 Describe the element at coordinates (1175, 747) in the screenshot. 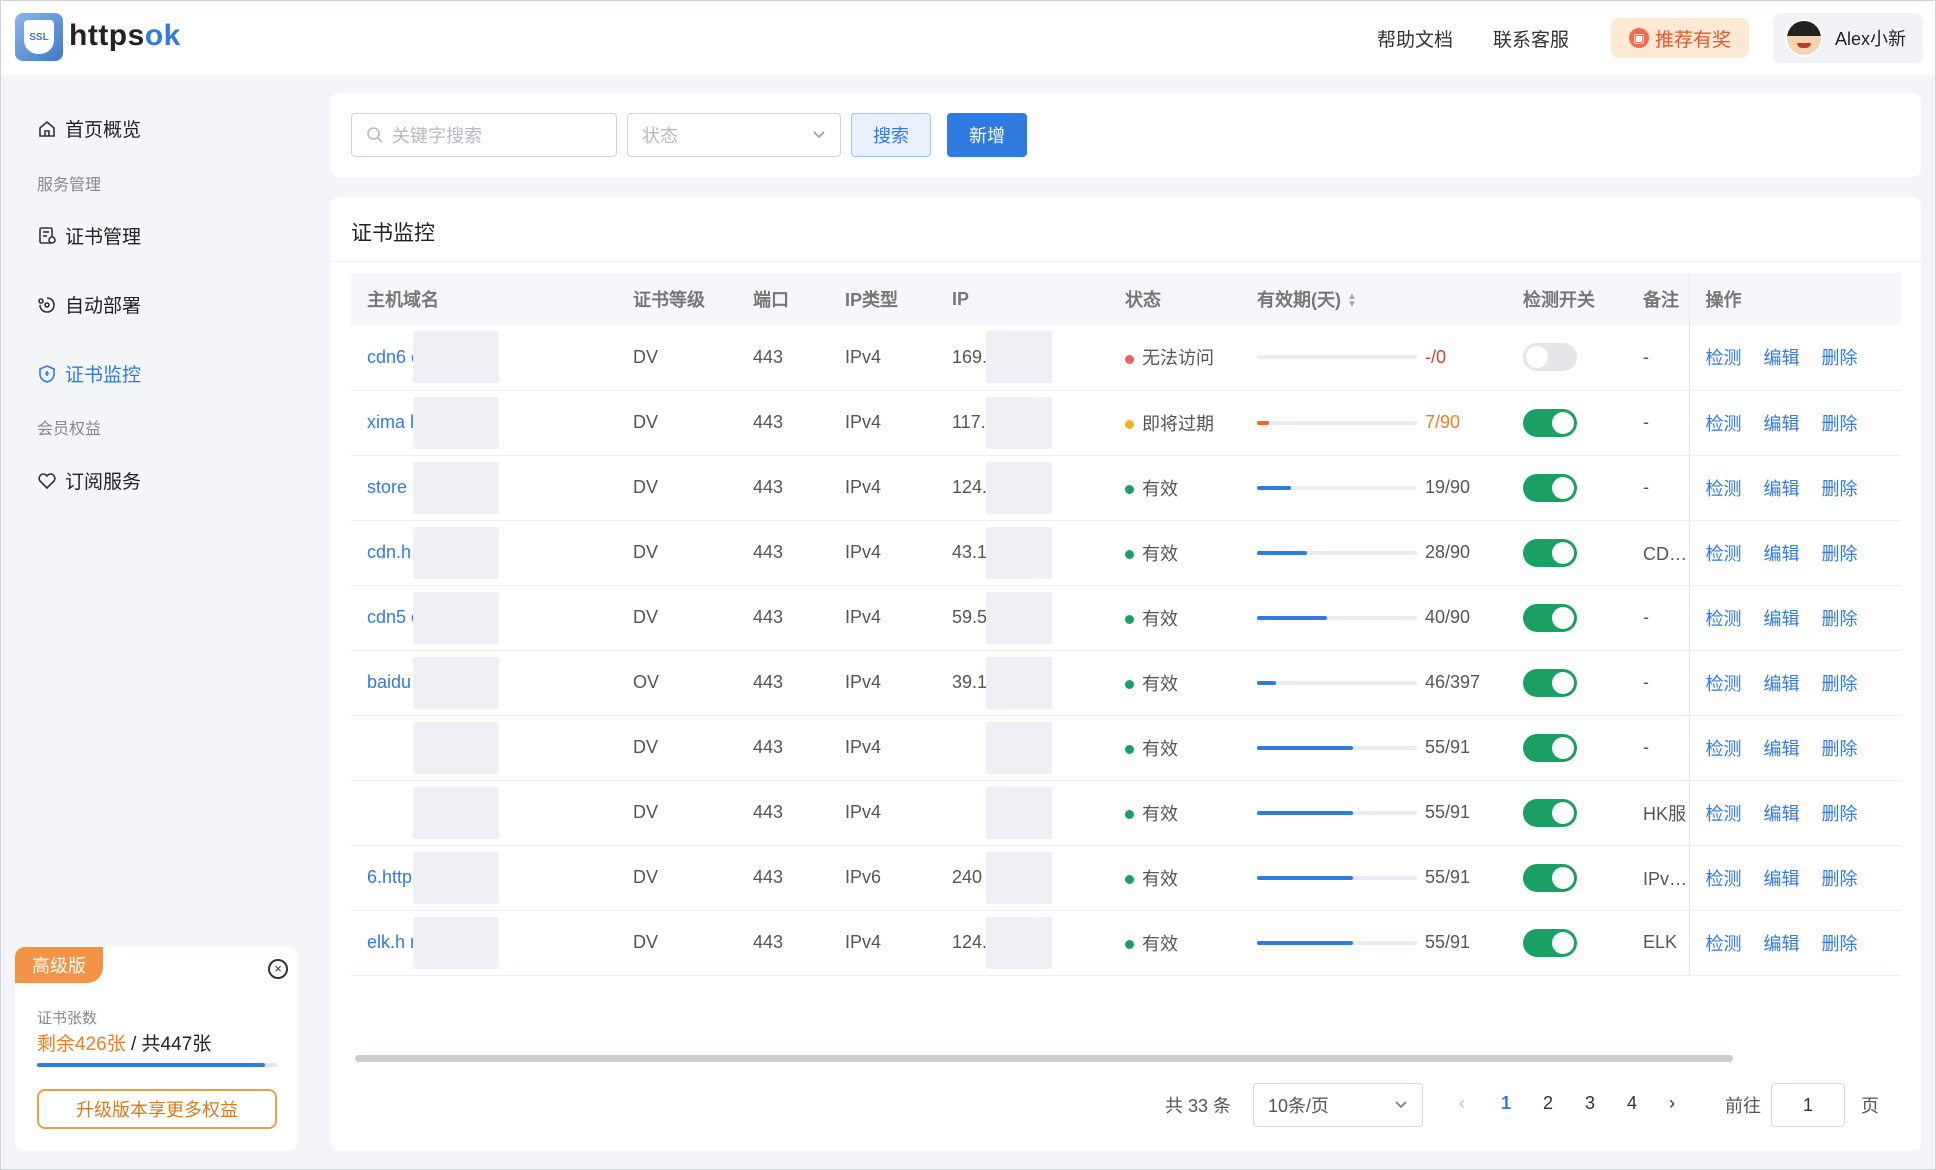

I see `status-cell: 有效` at that location.